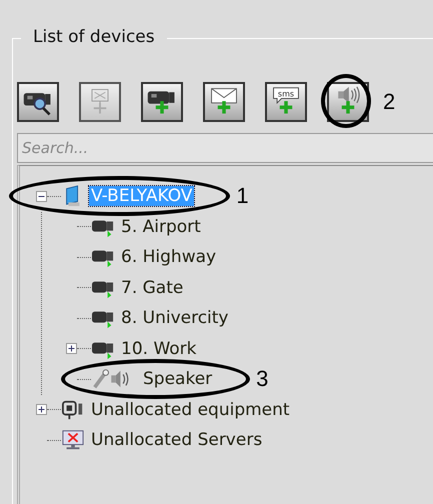 Image resolution: width=433 pixels, height=504 pixels. What do you see at coordinates (176, 440) in the screenshot?
I see `tree-item: Unallocated Servers` at bounding box center [176, 440].